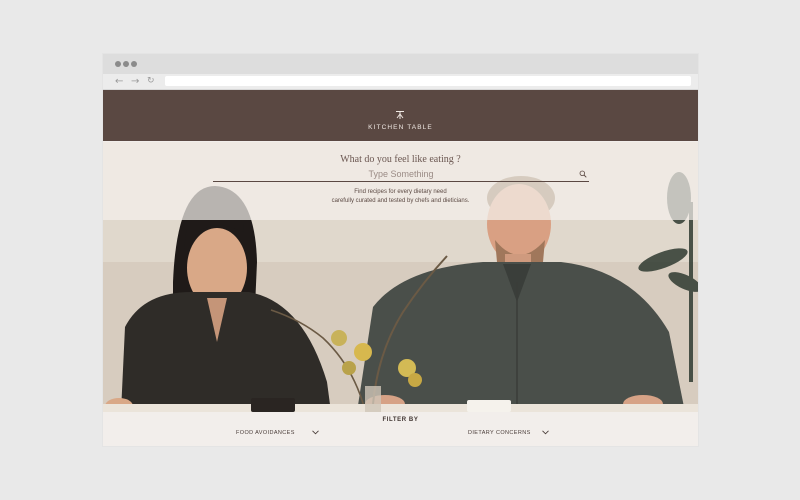  I want to click on utensil-logo-icon, so click(400, 115).